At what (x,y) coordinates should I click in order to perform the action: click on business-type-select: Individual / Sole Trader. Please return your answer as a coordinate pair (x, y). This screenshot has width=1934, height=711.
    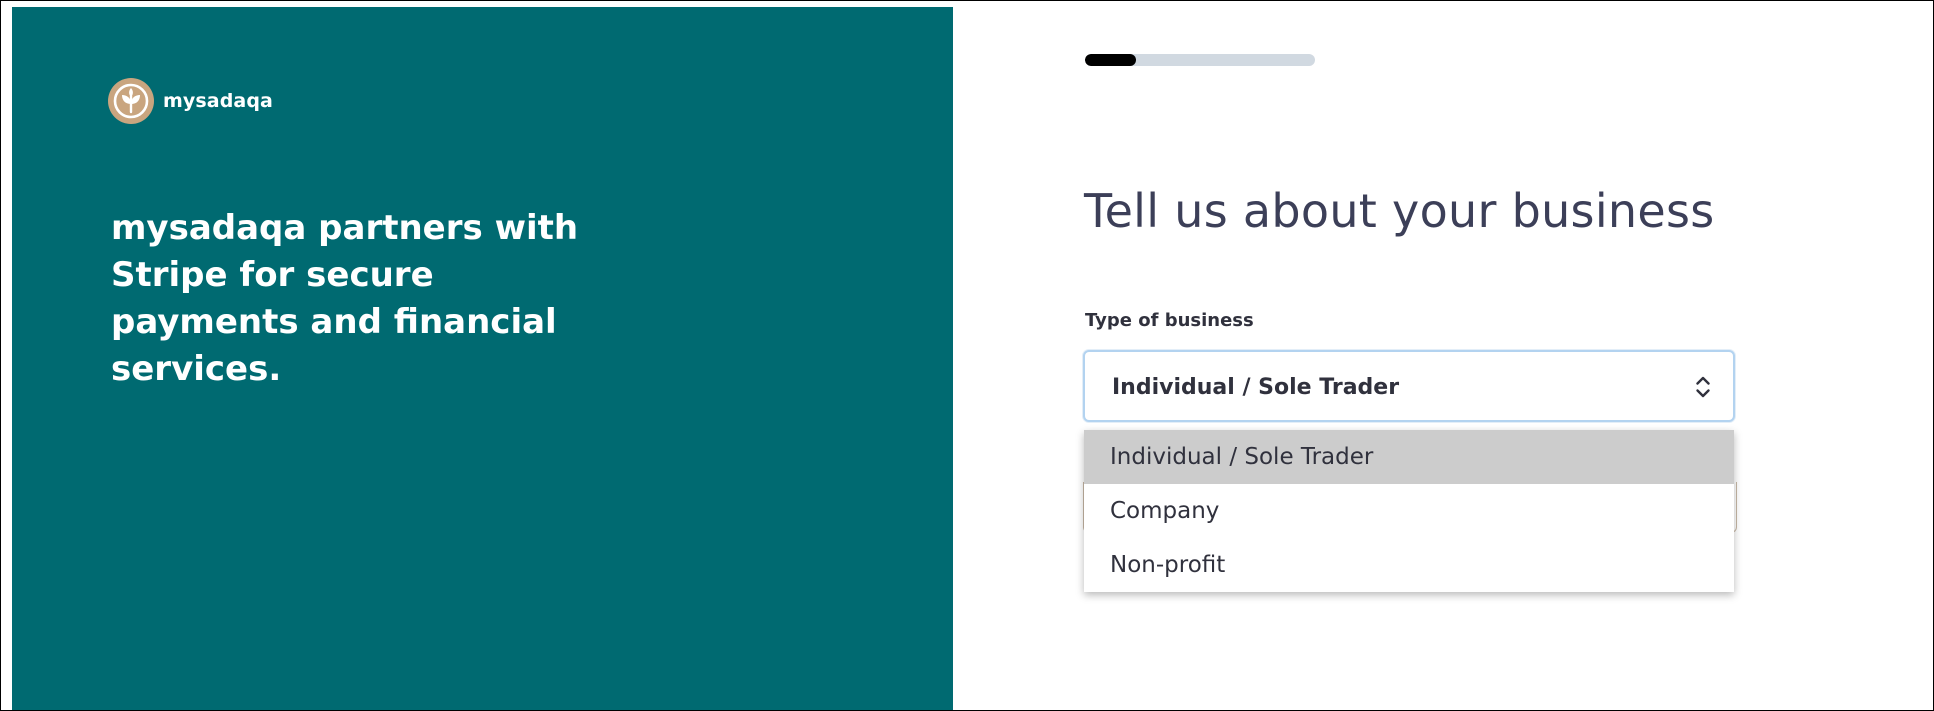
    Looking at the image, I should click on (1409, 386).